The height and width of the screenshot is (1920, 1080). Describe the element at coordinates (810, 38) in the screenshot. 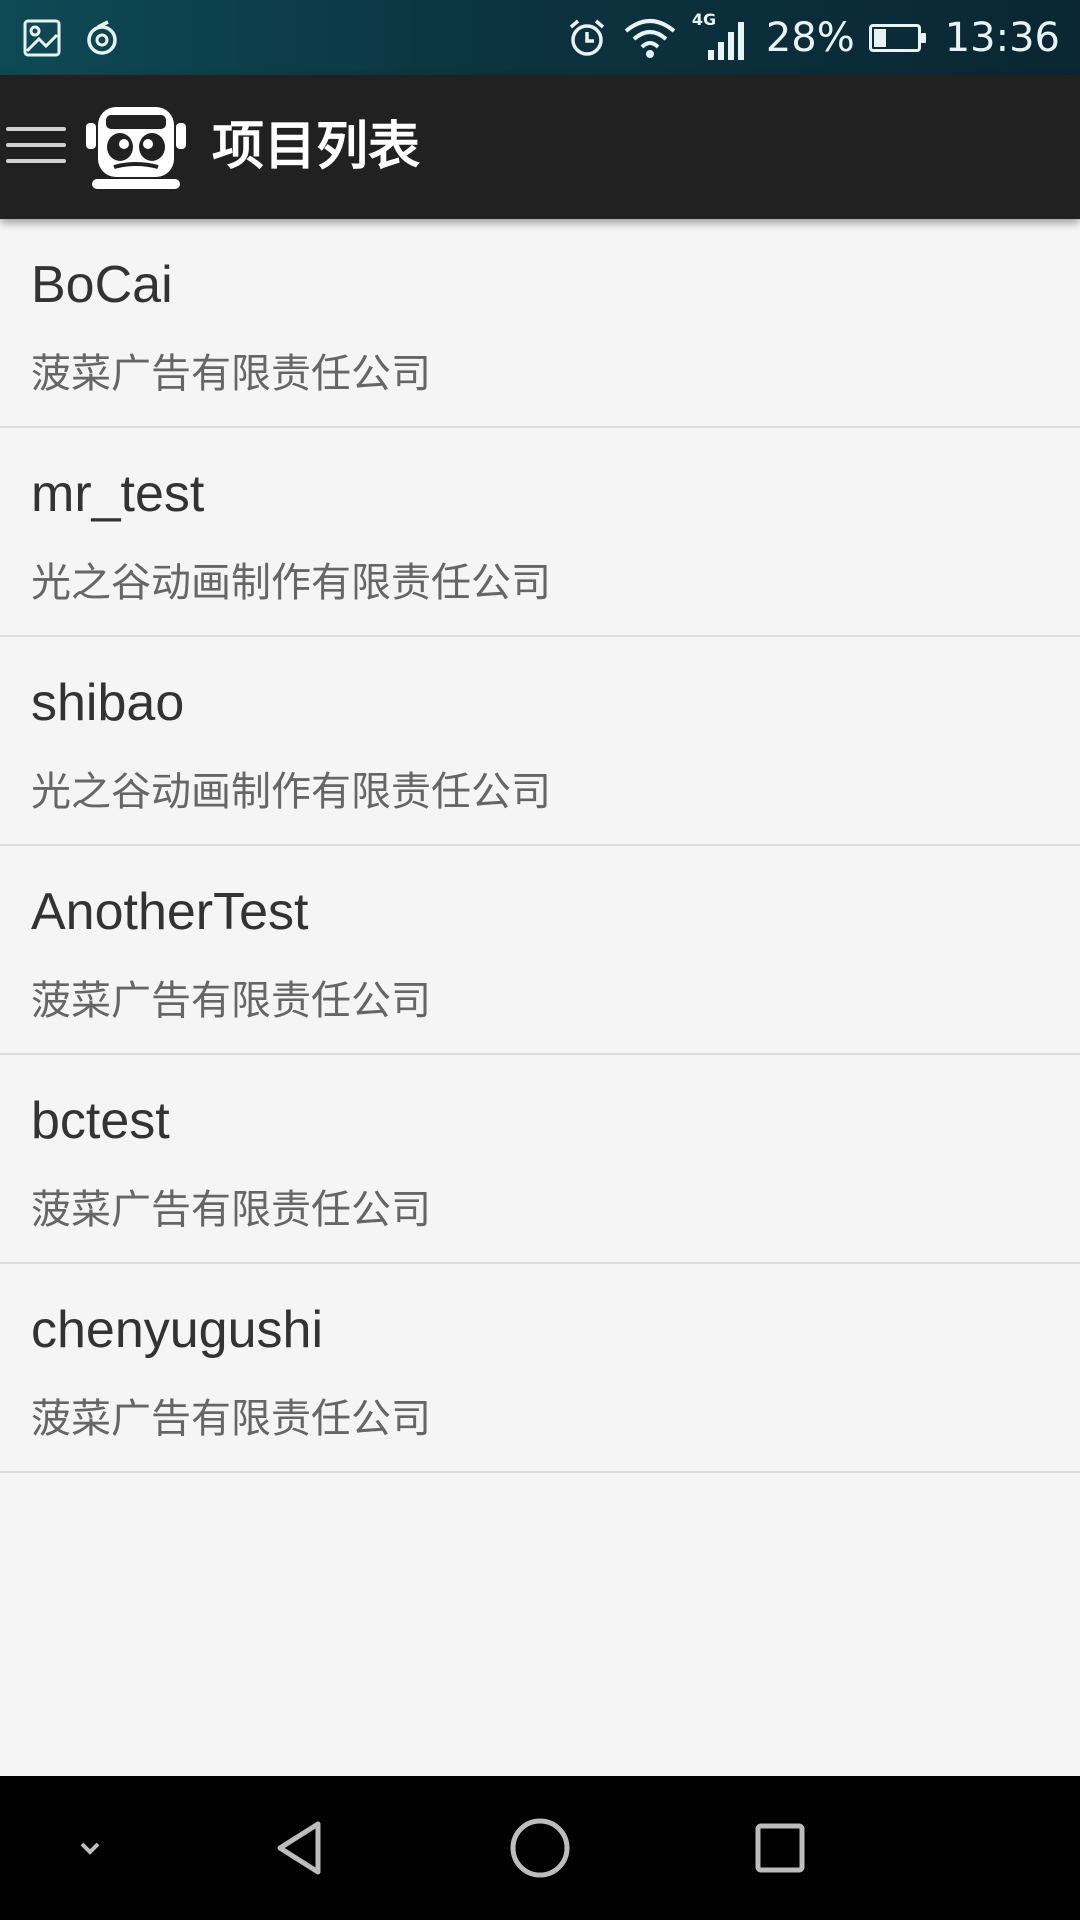

I see `battery-percent: 28%` at that location.